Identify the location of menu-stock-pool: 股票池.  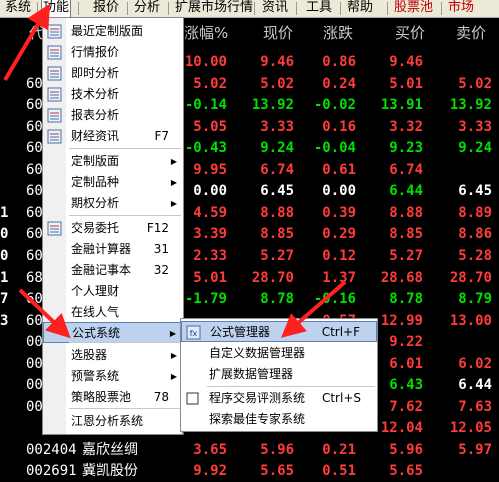
(413, 8).